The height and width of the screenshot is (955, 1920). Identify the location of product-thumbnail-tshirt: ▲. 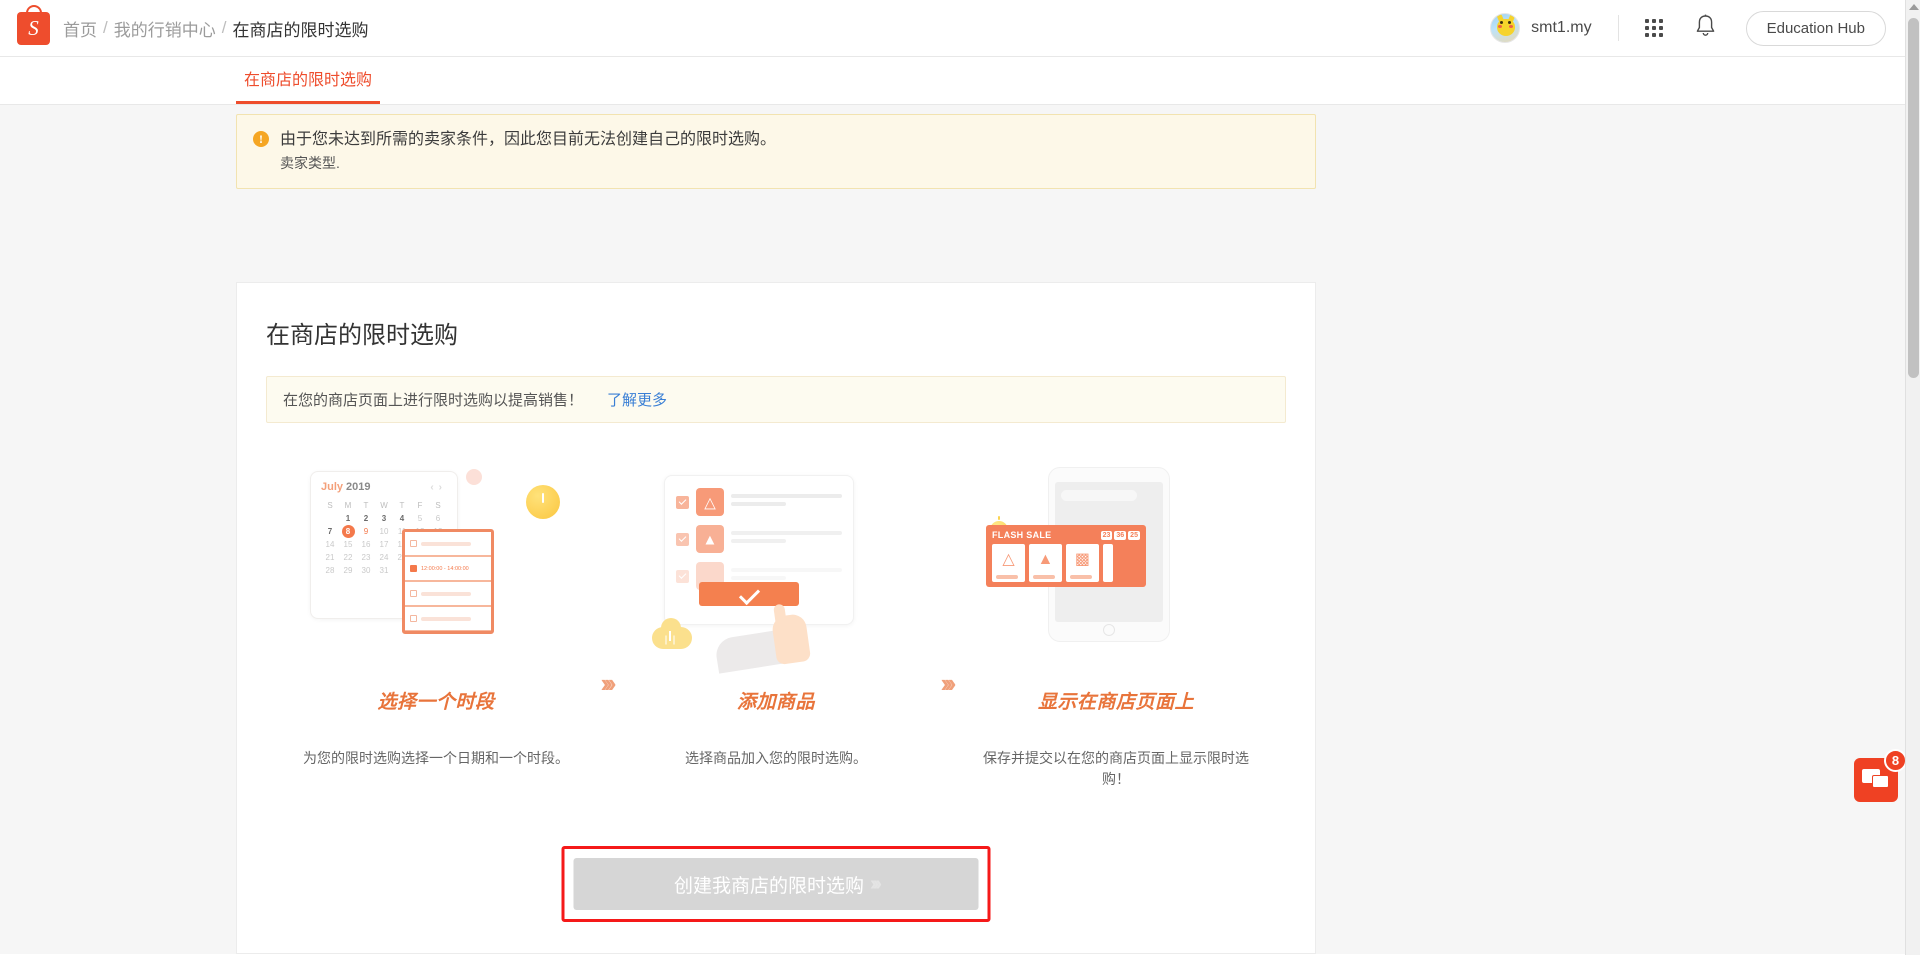
(709, 539).